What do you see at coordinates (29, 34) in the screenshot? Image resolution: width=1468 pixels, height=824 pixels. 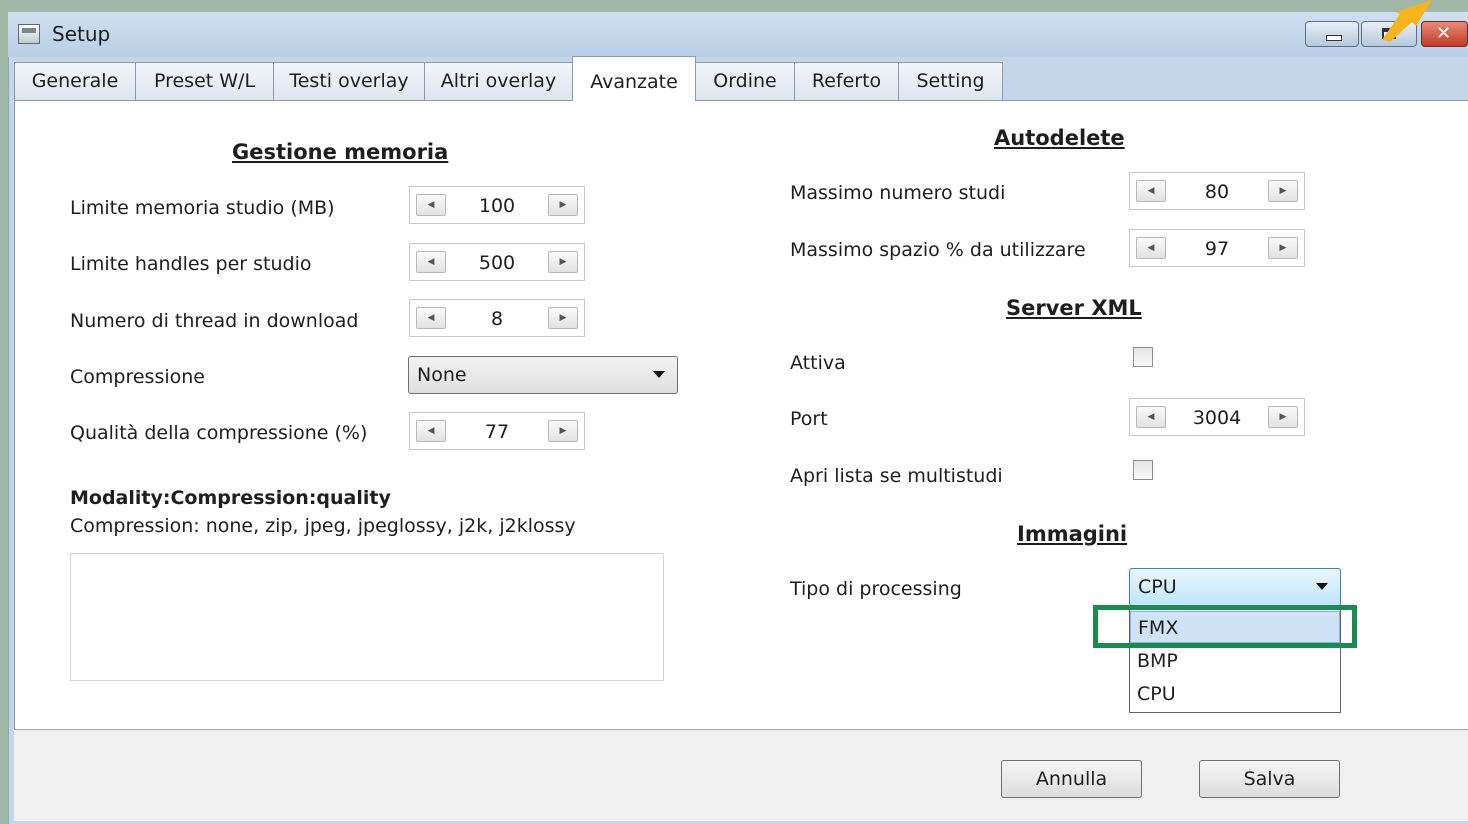 I see `app-icon` at bounding box center [29, 34].